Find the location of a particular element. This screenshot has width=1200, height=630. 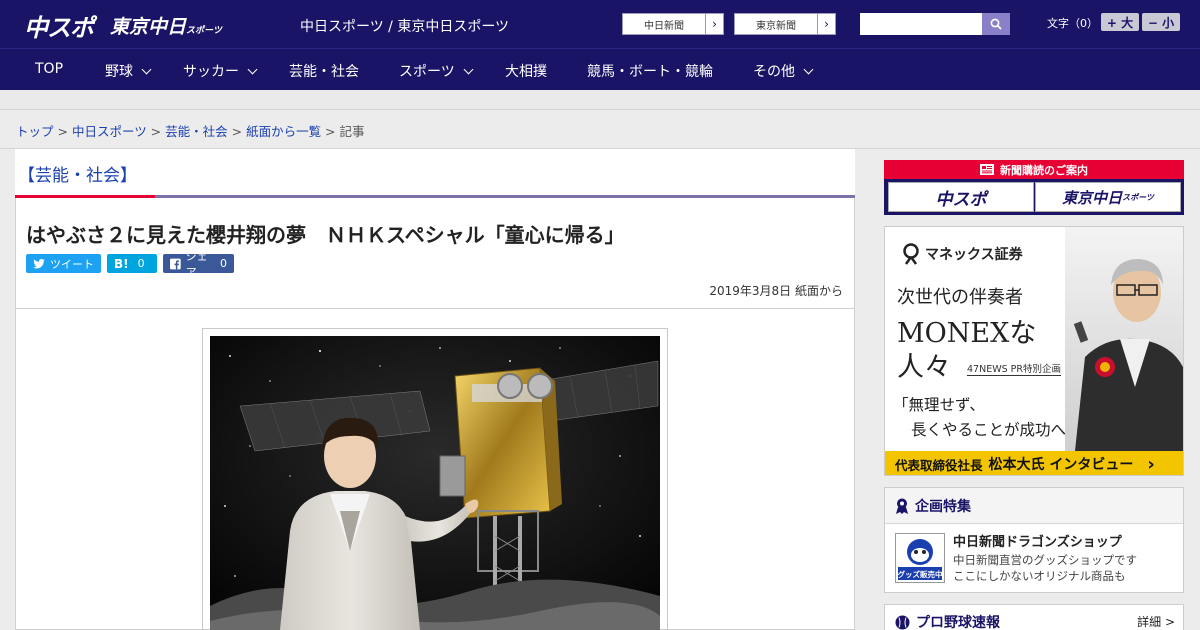

feature-description: 中日新聞直営のグッズショップです ここにしかないオリジナル商品も is located at coordinates (1045, 568).